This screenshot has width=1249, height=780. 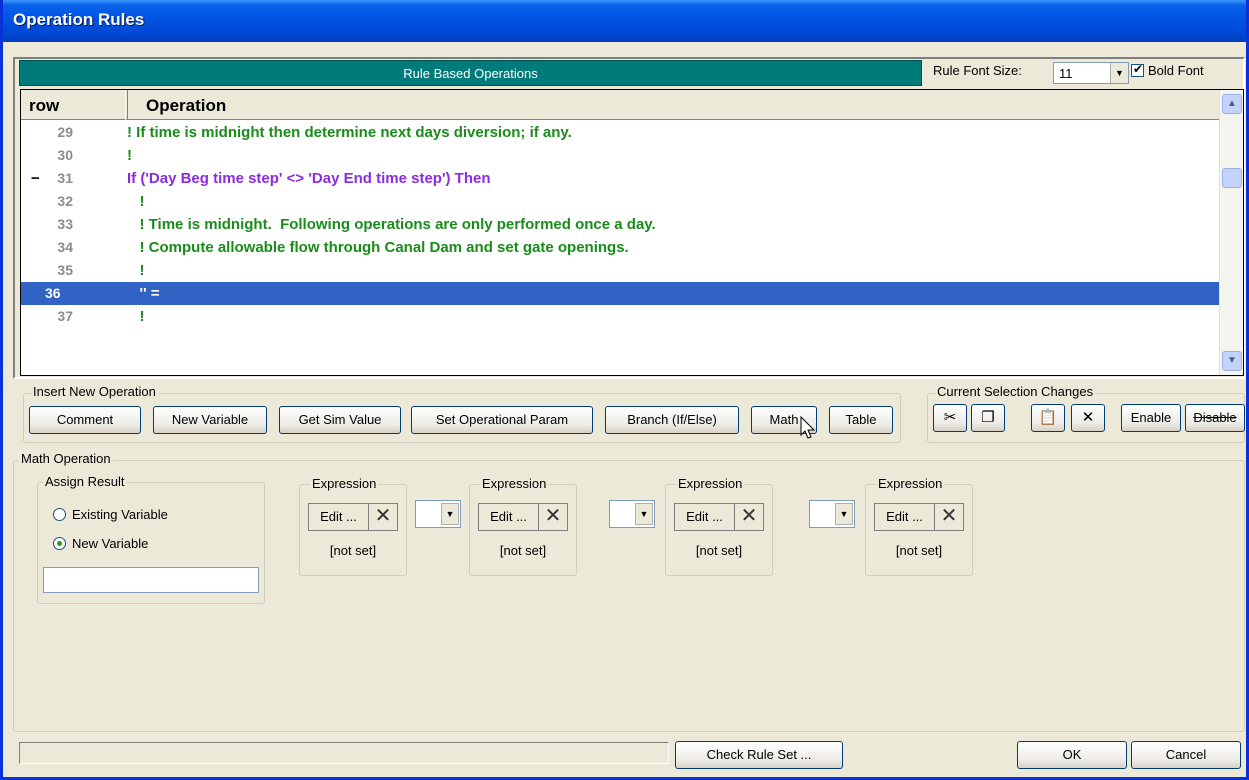 I want to click on get-sim-value-button: Get Sim Value, so click(x=340, y=420).